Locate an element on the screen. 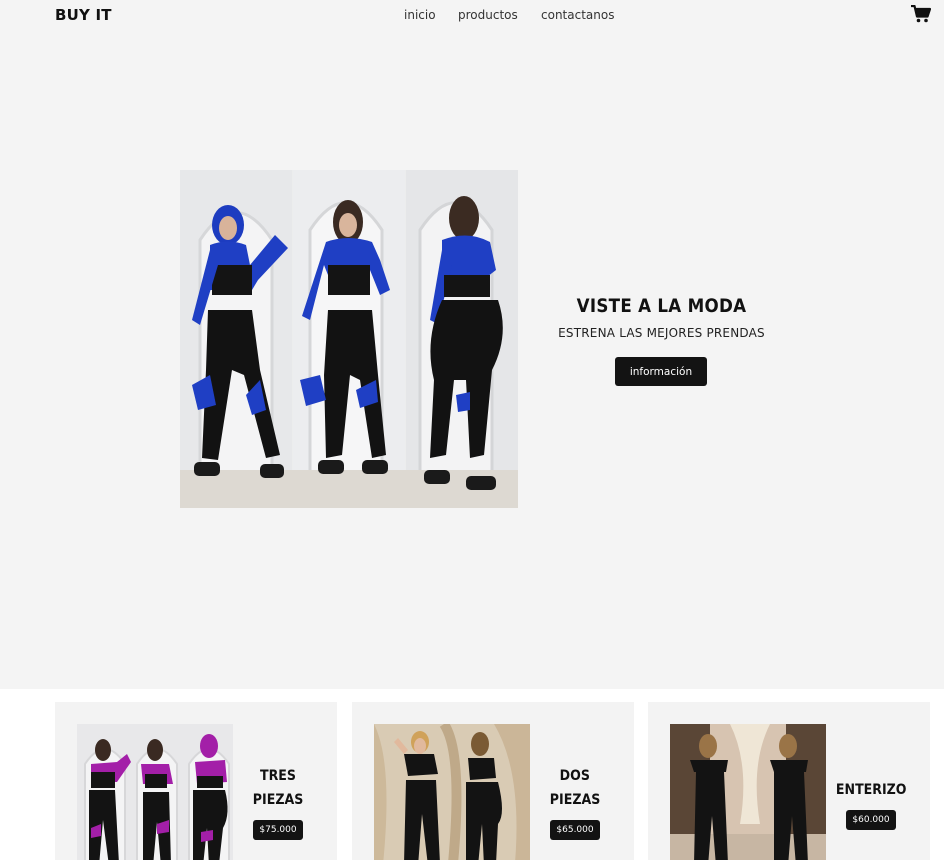  product-name-line1: TRES is located at coordinates (277, 776).